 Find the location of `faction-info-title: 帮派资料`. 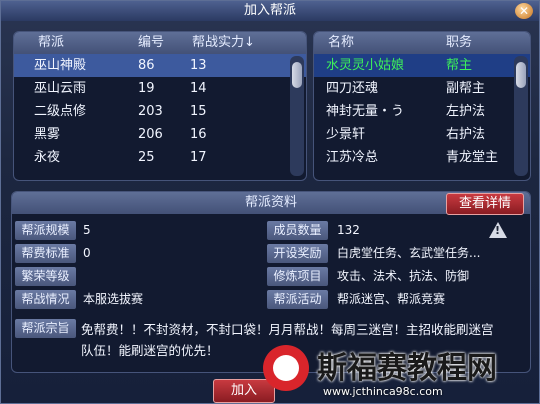

faction-info-title: 帮派资料 is located at coordinates (270, 202).